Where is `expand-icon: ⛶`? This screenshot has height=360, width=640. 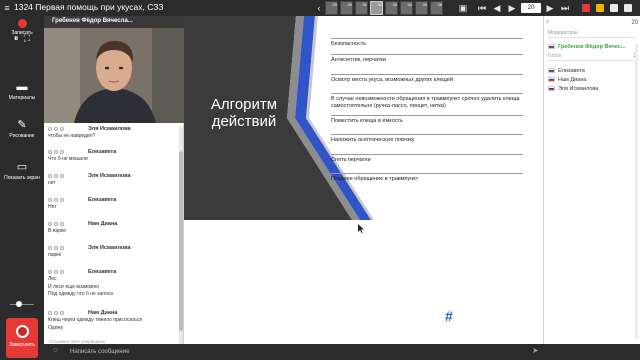
expand-icon: ⛶ is located at coordinates (27, 38).